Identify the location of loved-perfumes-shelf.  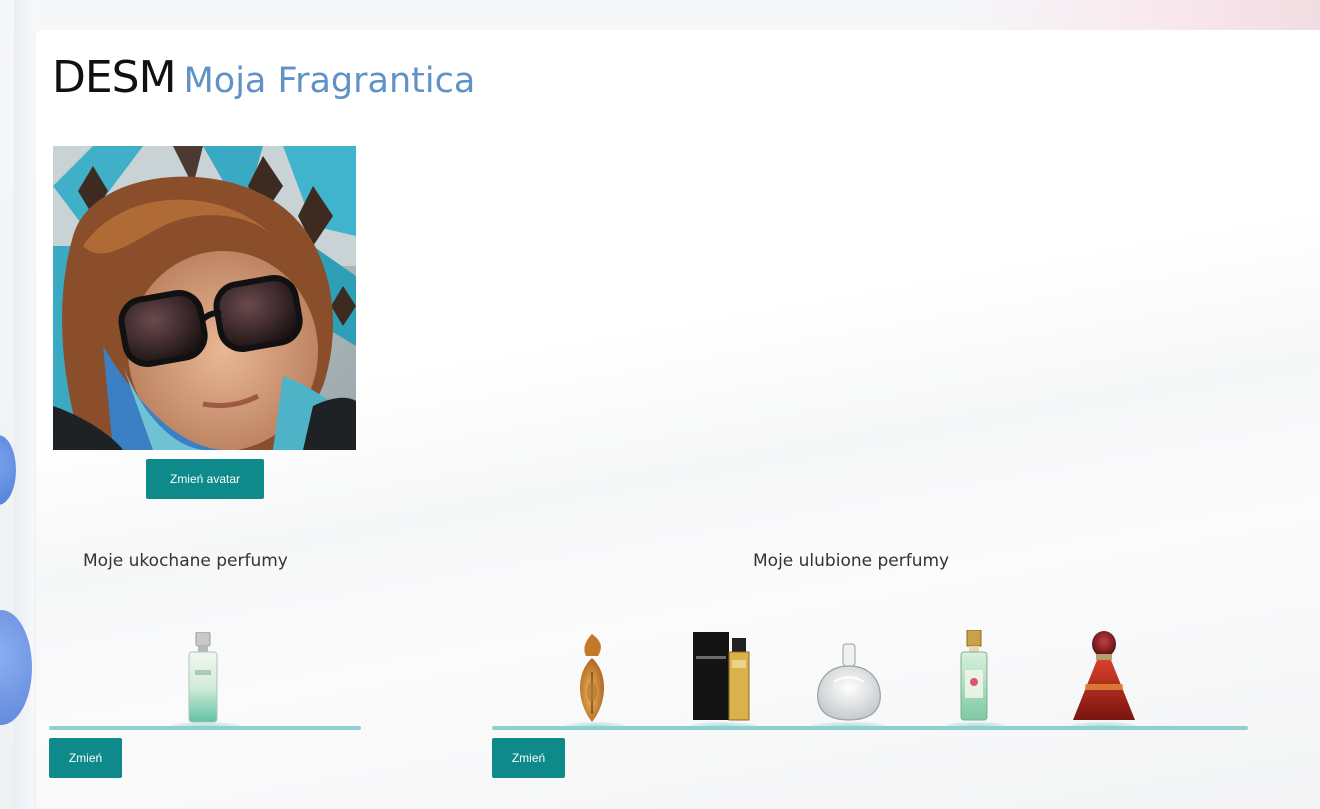
(205, 728).